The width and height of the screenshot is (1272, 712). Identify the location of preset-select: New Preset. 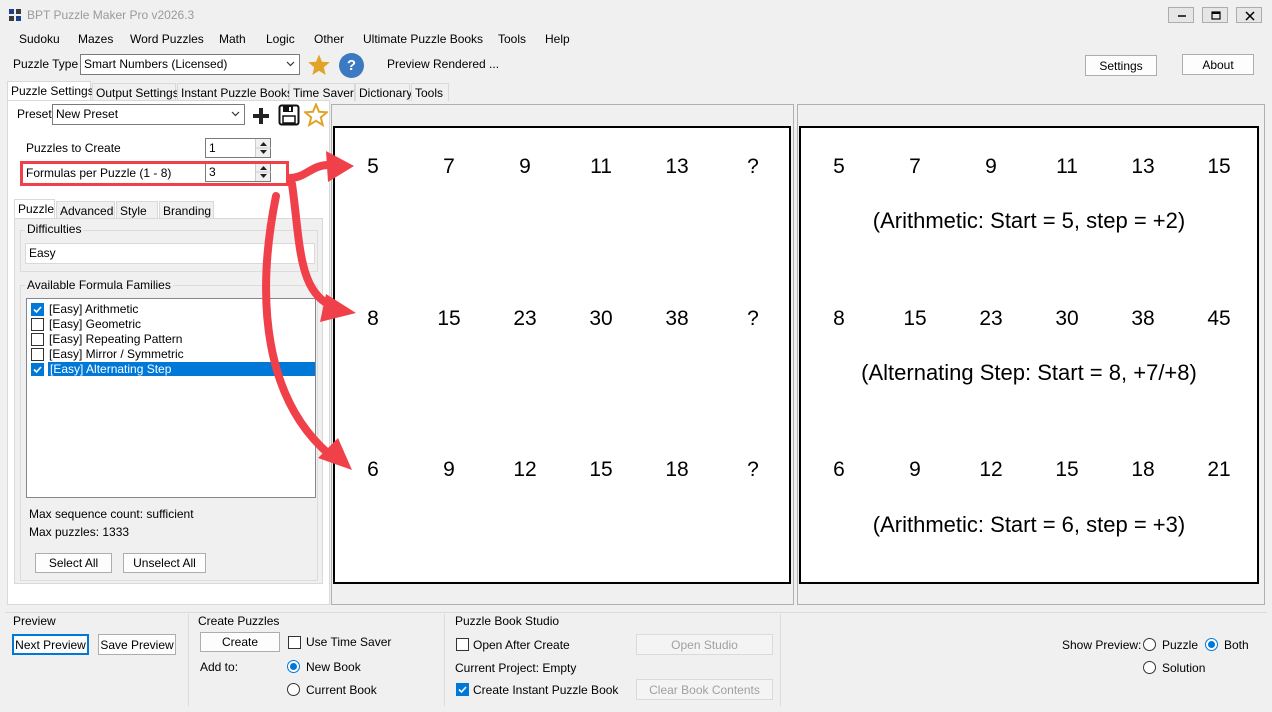
(148, 114).